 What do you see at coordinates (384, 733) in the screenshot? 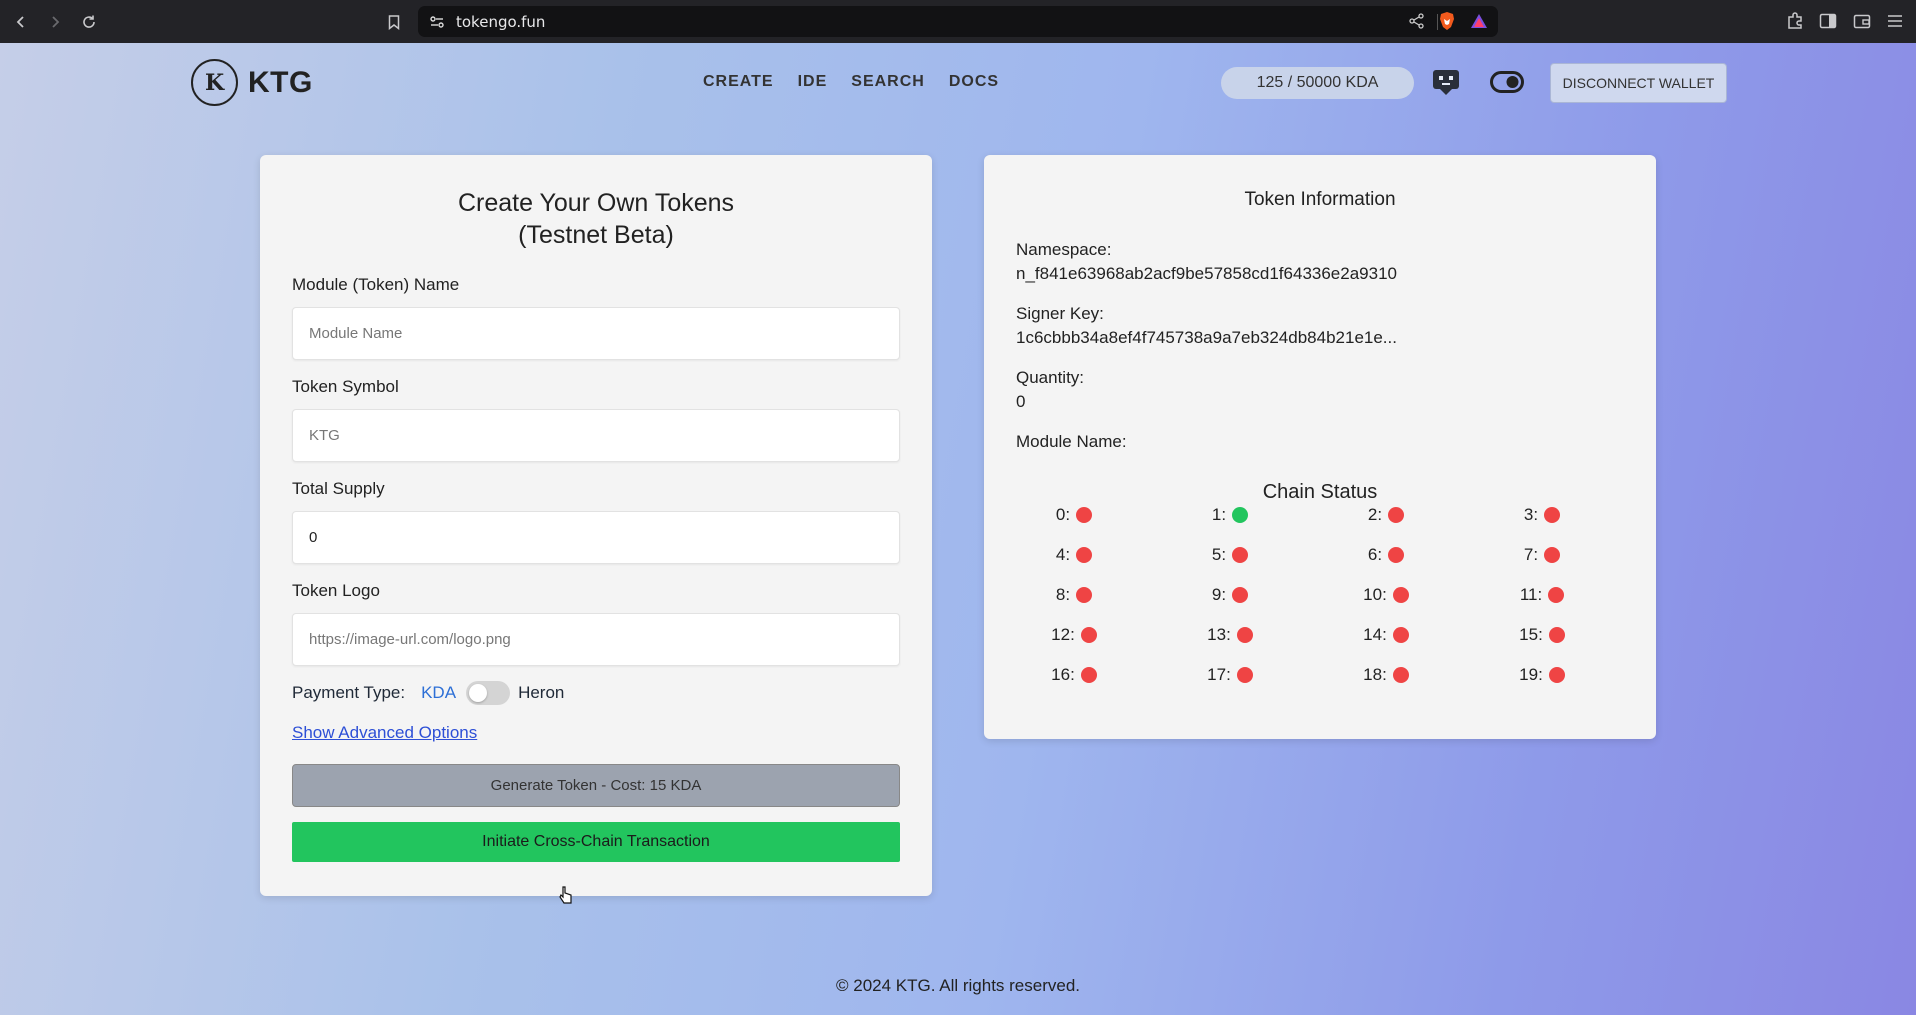
I see `show-advanced-options-link: Show Advanced Options` at bounding box center [384, 733].